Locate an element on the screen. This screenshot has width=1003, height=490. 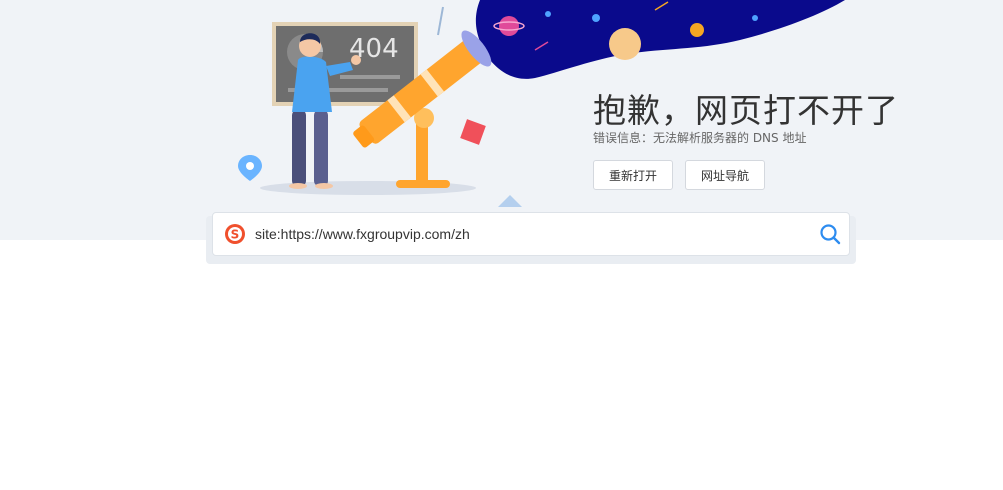
planet-orange is located at coordinates (697, 30).